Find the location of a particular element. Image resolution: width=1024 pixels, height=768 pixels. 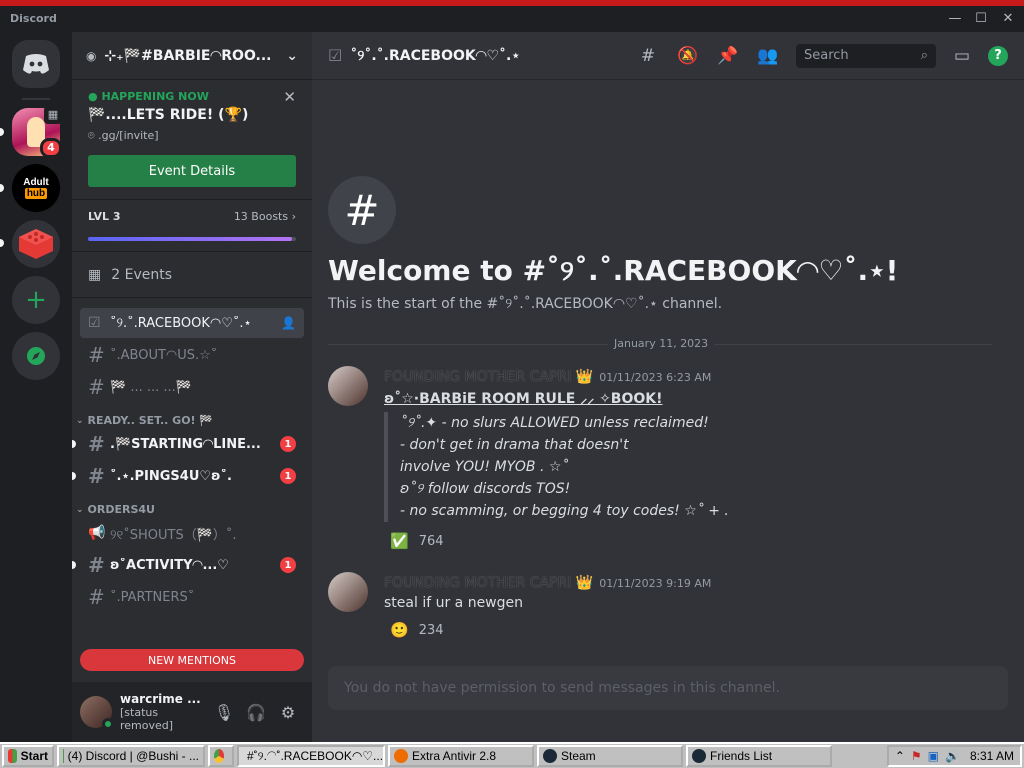

flag-icon: ⚑ is located at coordinates (916, 756).